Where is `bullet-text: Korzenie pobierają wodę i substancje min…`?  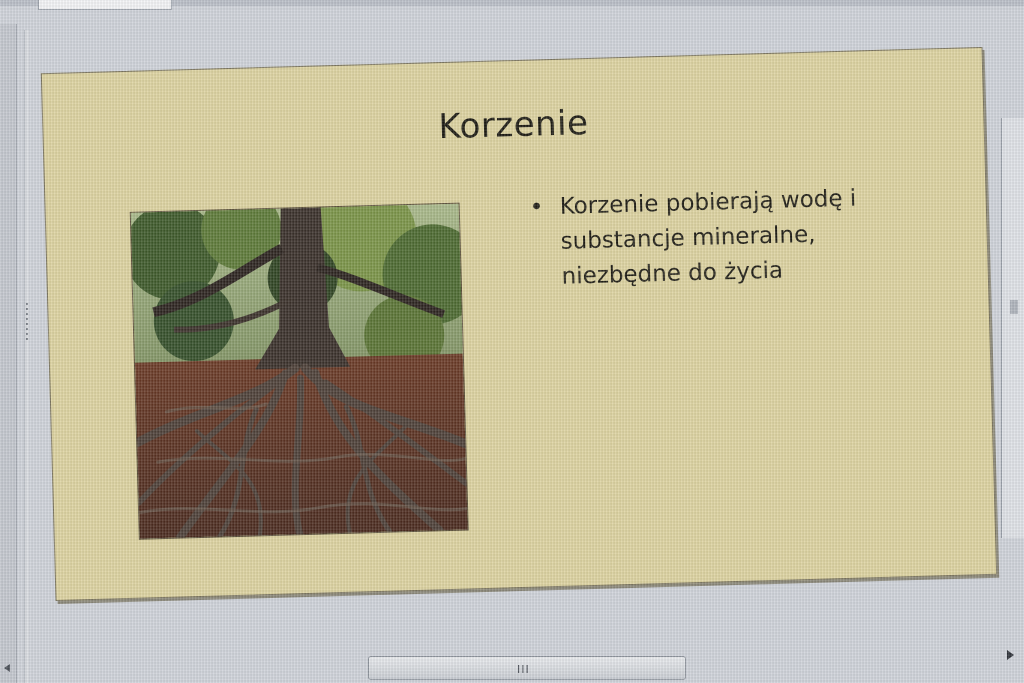 bullet-text: Korzenie pobierają wodę i substancje min… is located at coordinates (707, 238).